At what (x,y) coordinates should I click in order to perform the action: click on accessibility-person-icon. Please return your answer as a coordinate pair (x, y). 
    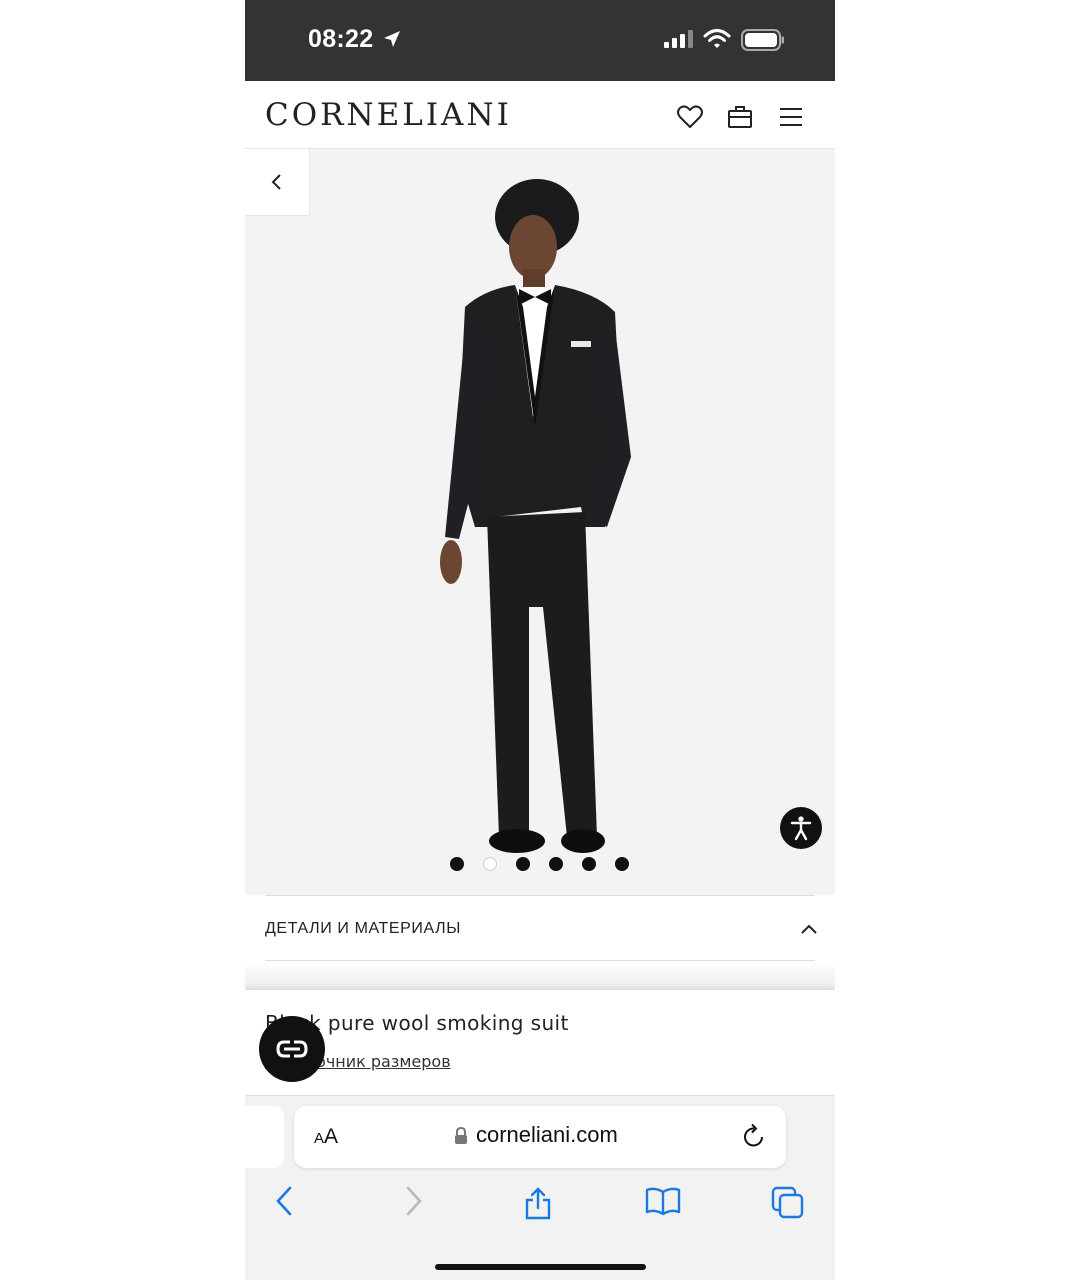
    Looking at the image, I should click on (801, 828).